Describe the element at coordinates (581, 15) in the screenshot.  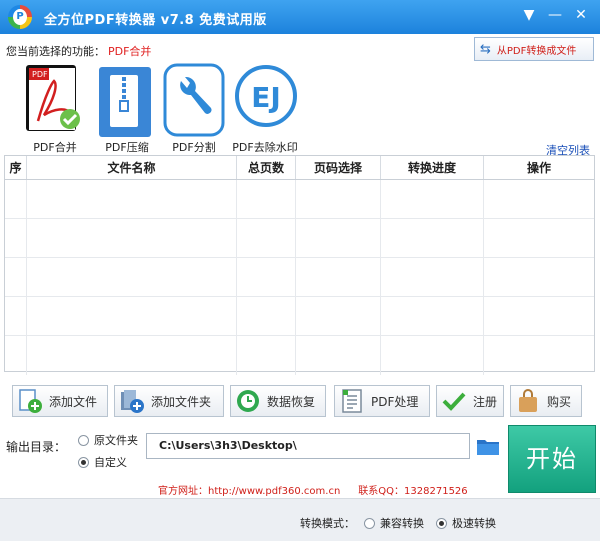
I see `close-button: ✕` at that location.